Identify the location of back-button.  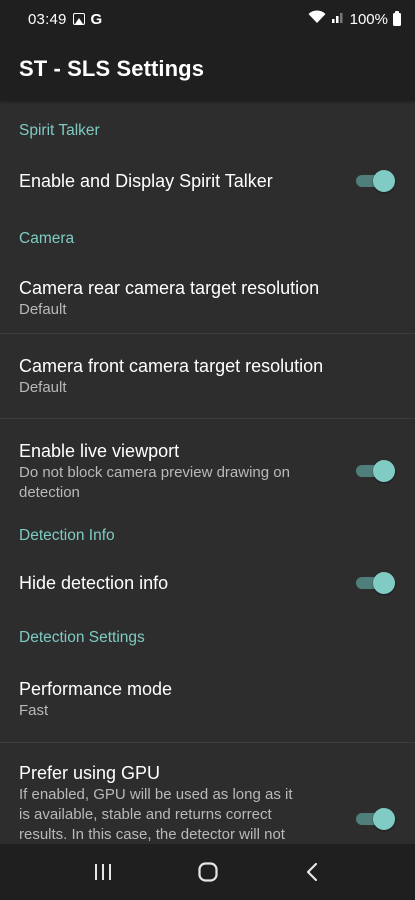
(313, 872).